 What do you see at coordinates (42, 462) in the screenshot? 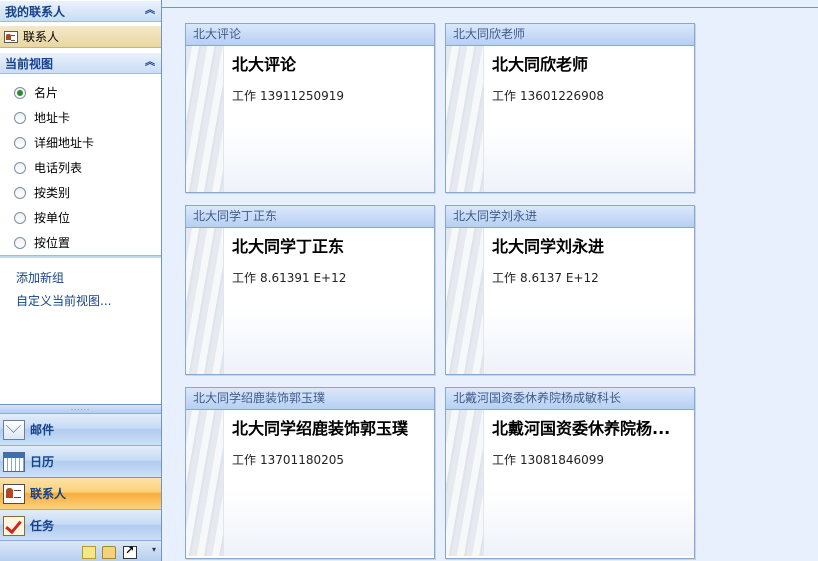
I see `calendar-nav-label: 日历` at bounding box center [42, 462].